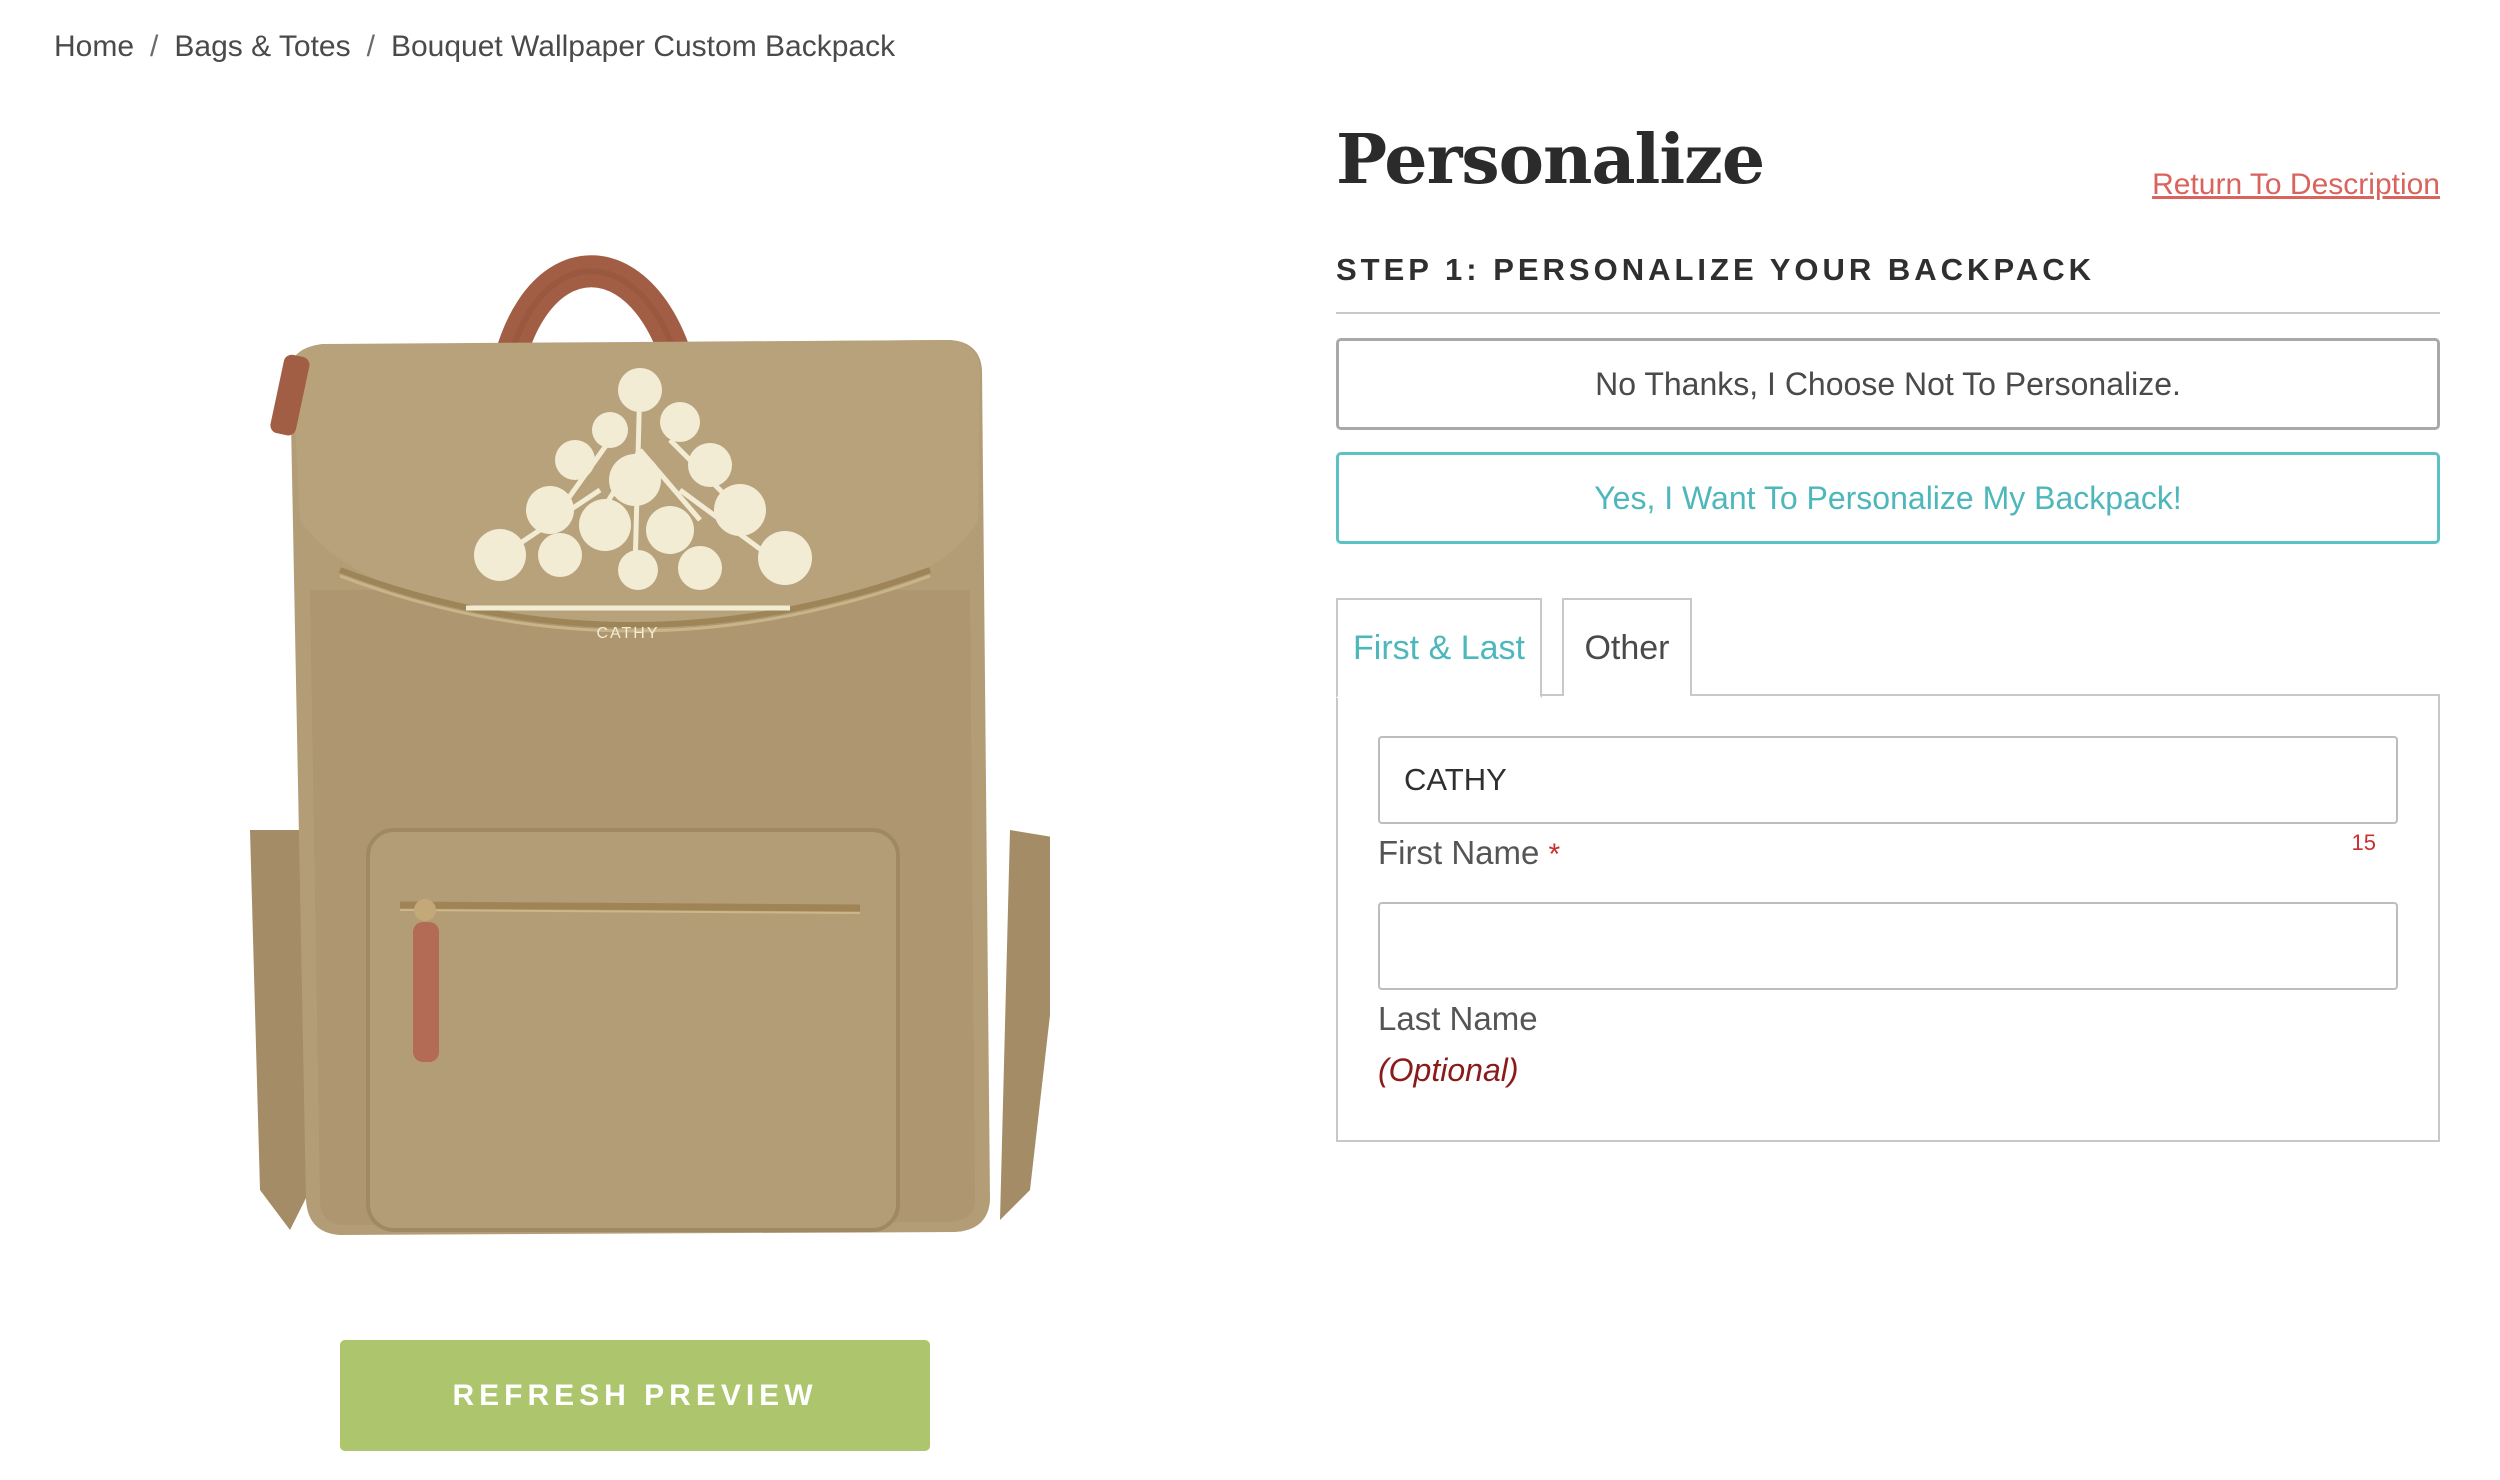 This screenshot has height=1480, width=2500. I want to click on decline-personalization-button: No Thanks, I Choose Not To Personalize., so click(1888, 384).